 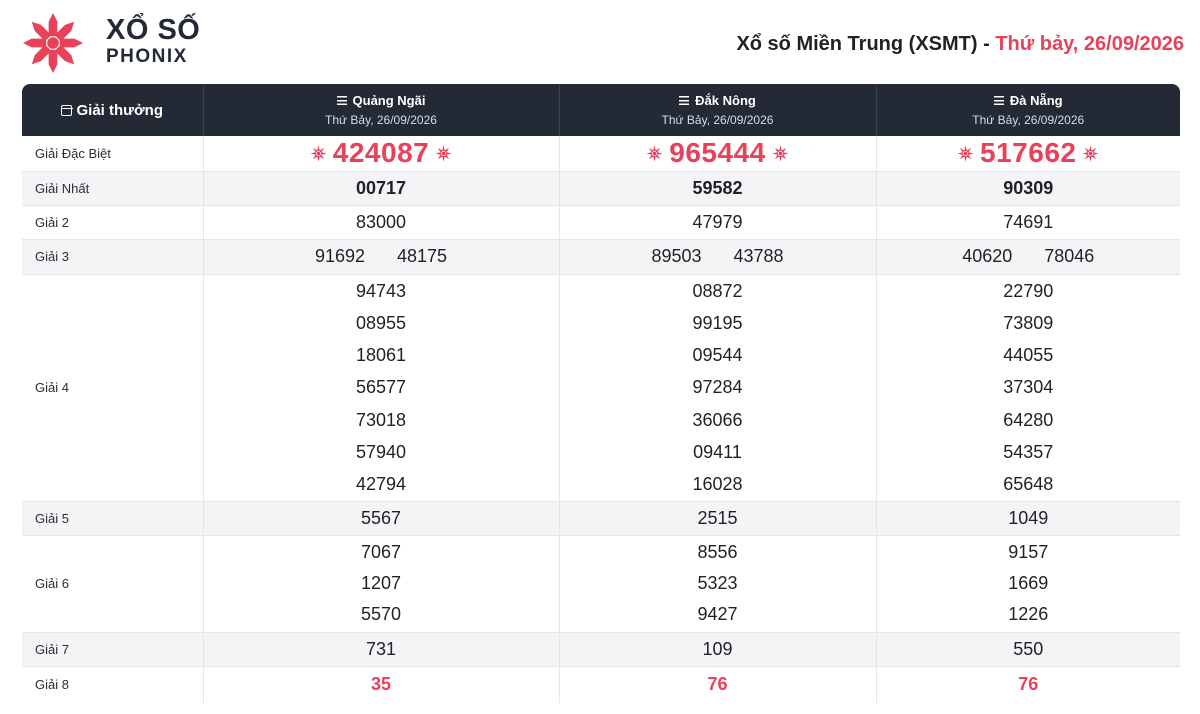 What do you see at coordinates (601, 222) in the screenshot?
I see `prize-row-g2: Giải 2 83000 47979 74691` at bounding box center [601, 222].